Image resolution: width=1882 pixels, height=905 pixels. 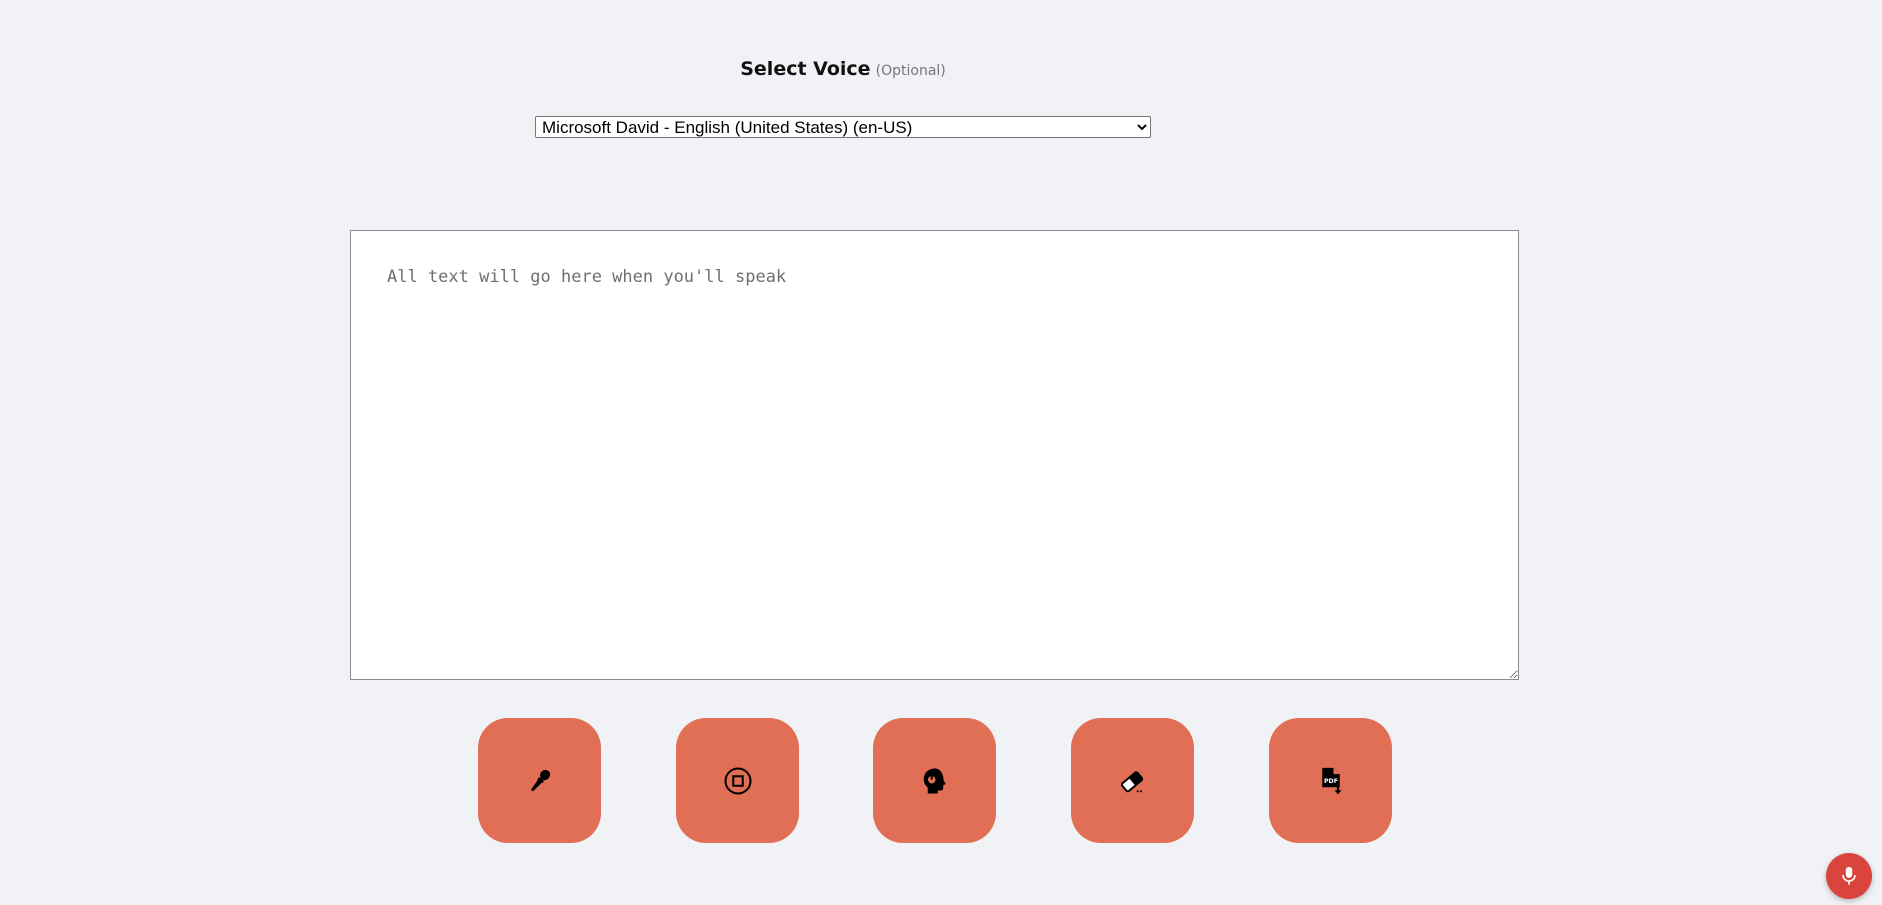 I want to click on pdf-download-icon: PDF, so click(x=1331, y=780).